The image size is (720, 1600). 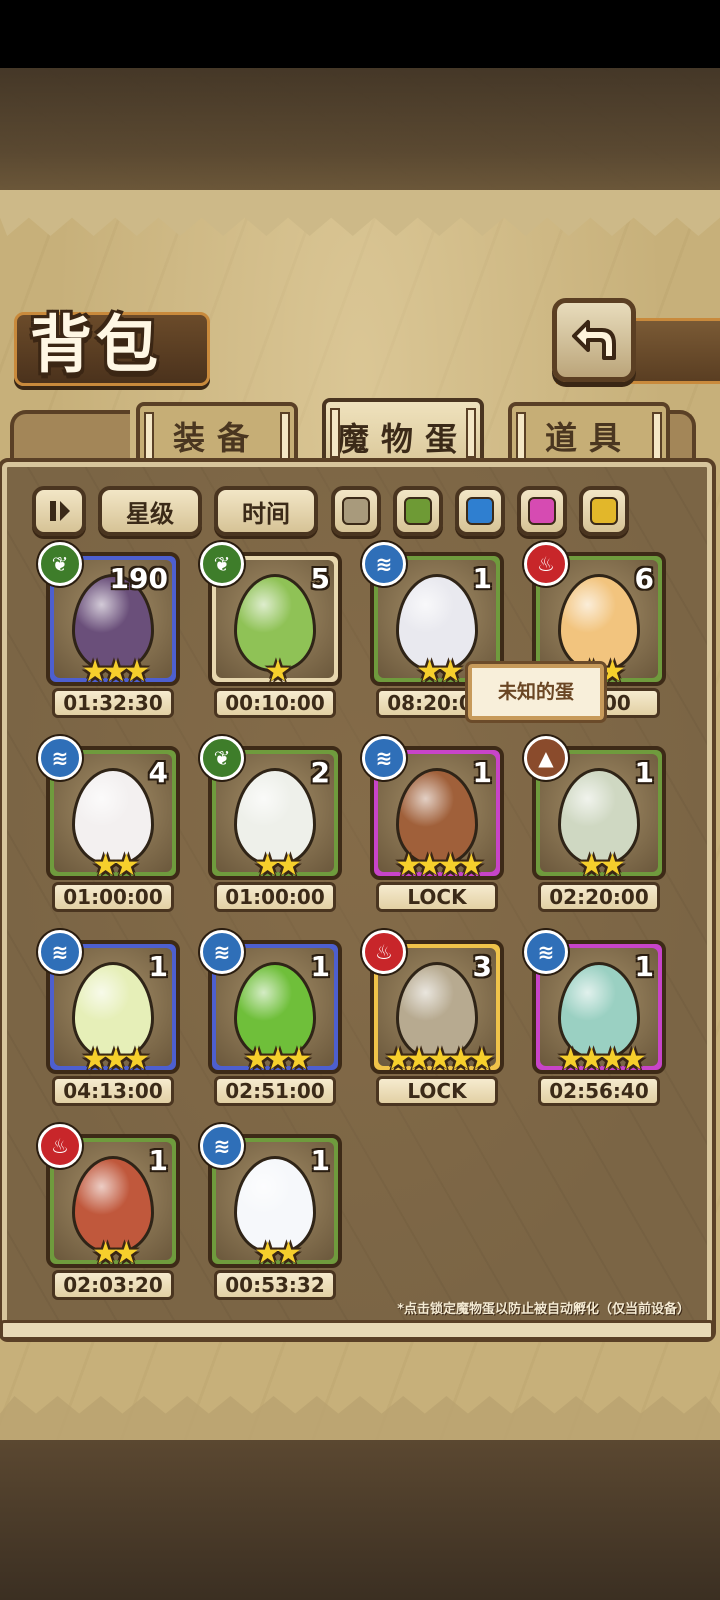 What do you see at coordinates (138, 578) in the screenshot?
I see `egg-count: 190` at bounding box center [138, 578].